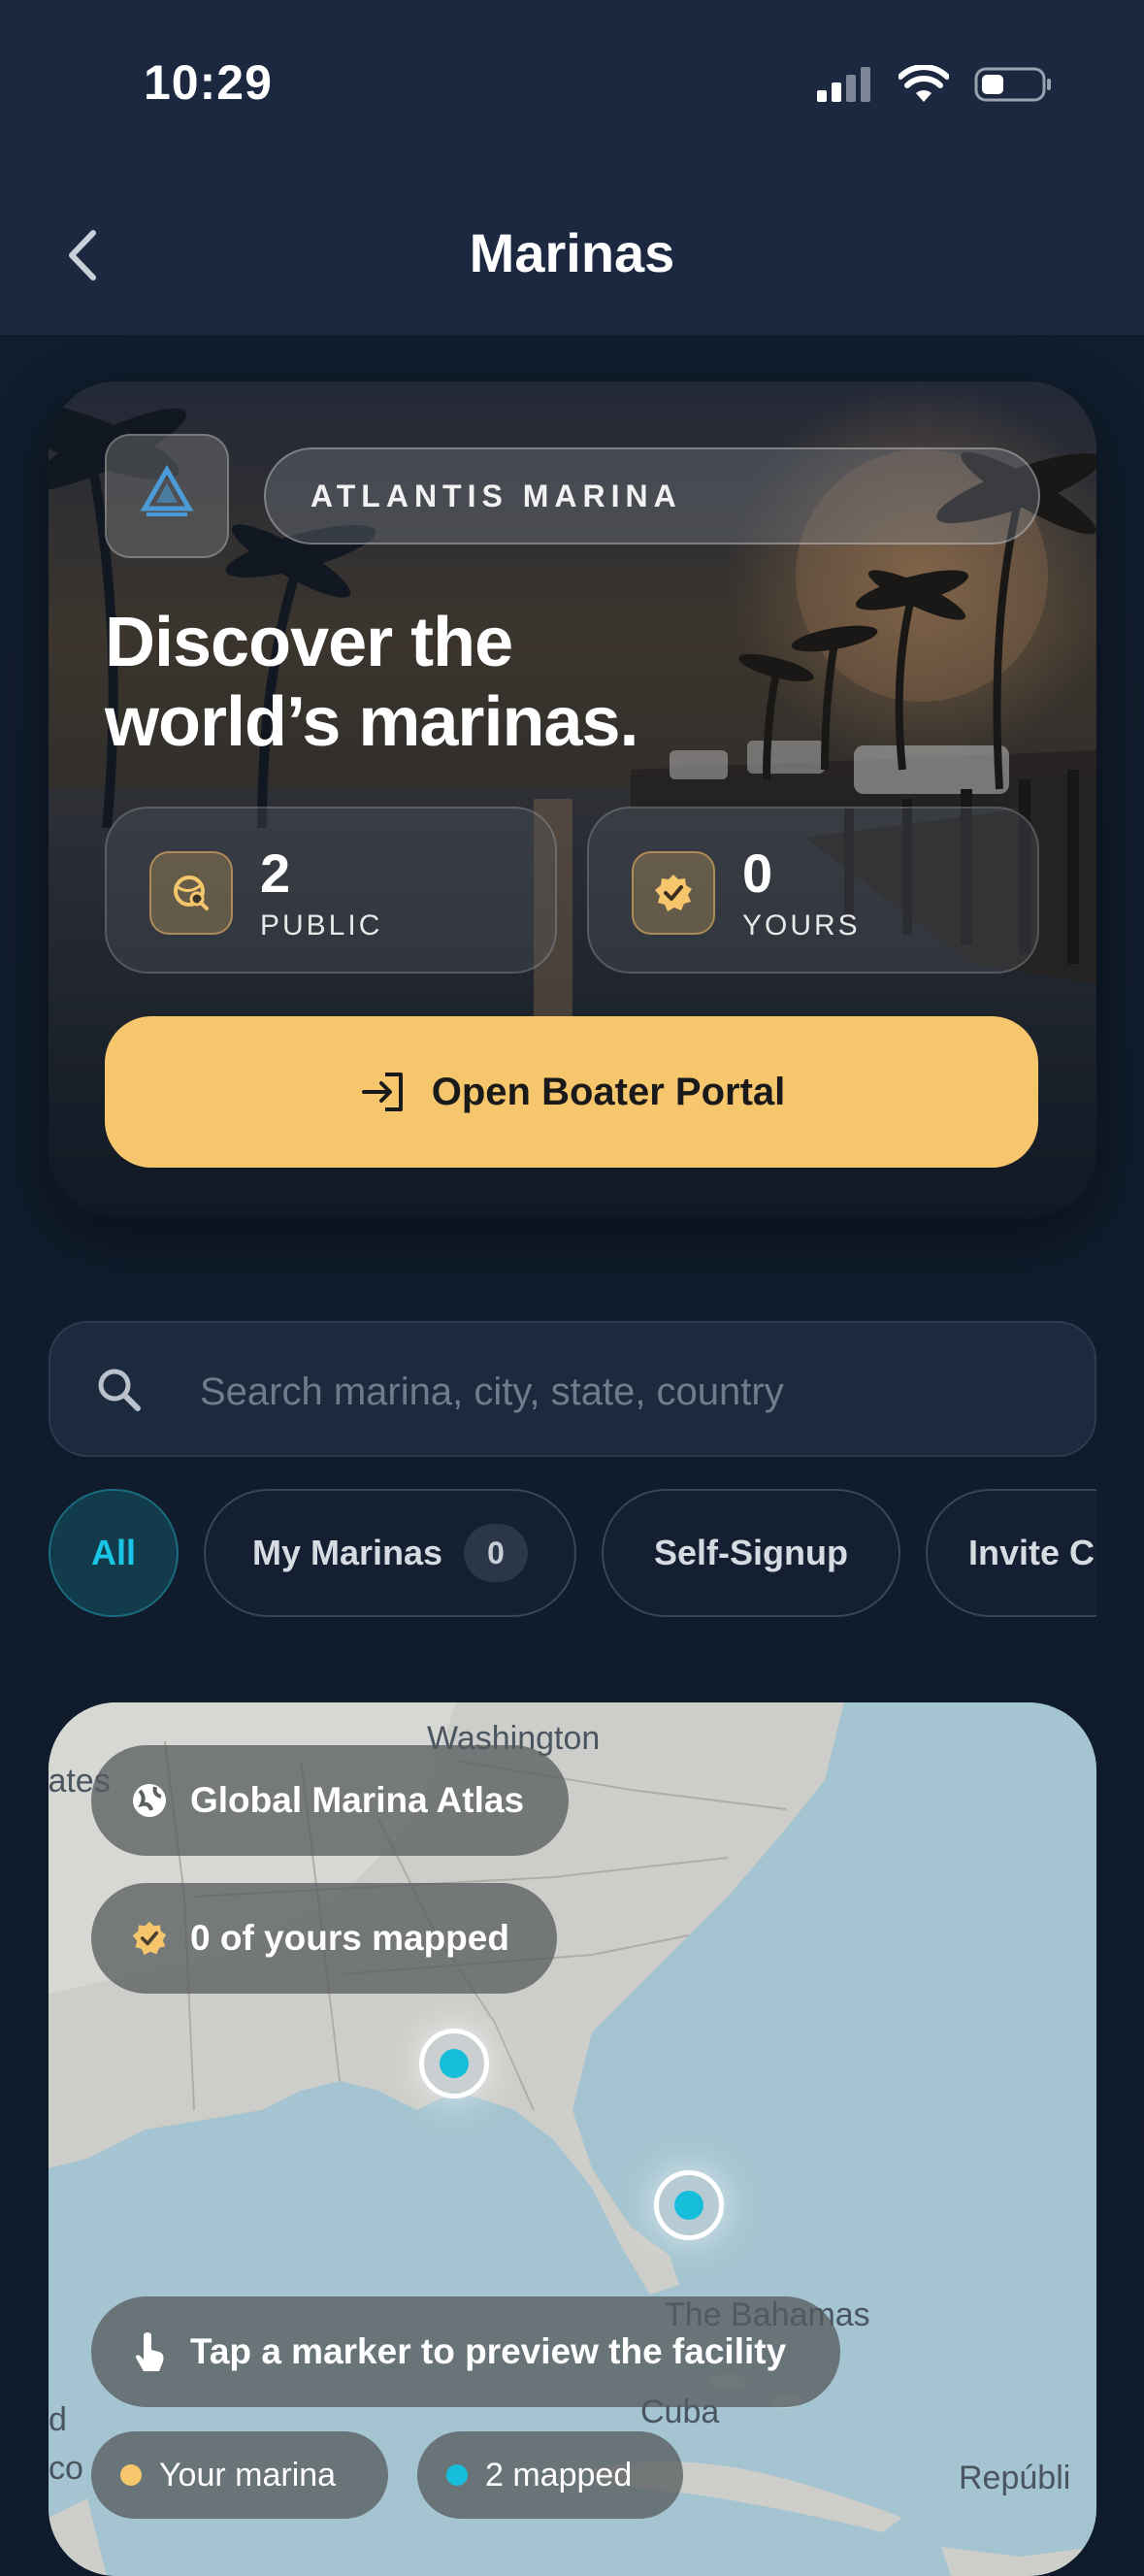 This screenshot has width=1144, height=2576. What do you see at coordinates (608, 1091) in the screenshot?
I see `open-boater-portal-label: Open Boater Portal` at bounding box center [608, 1091].